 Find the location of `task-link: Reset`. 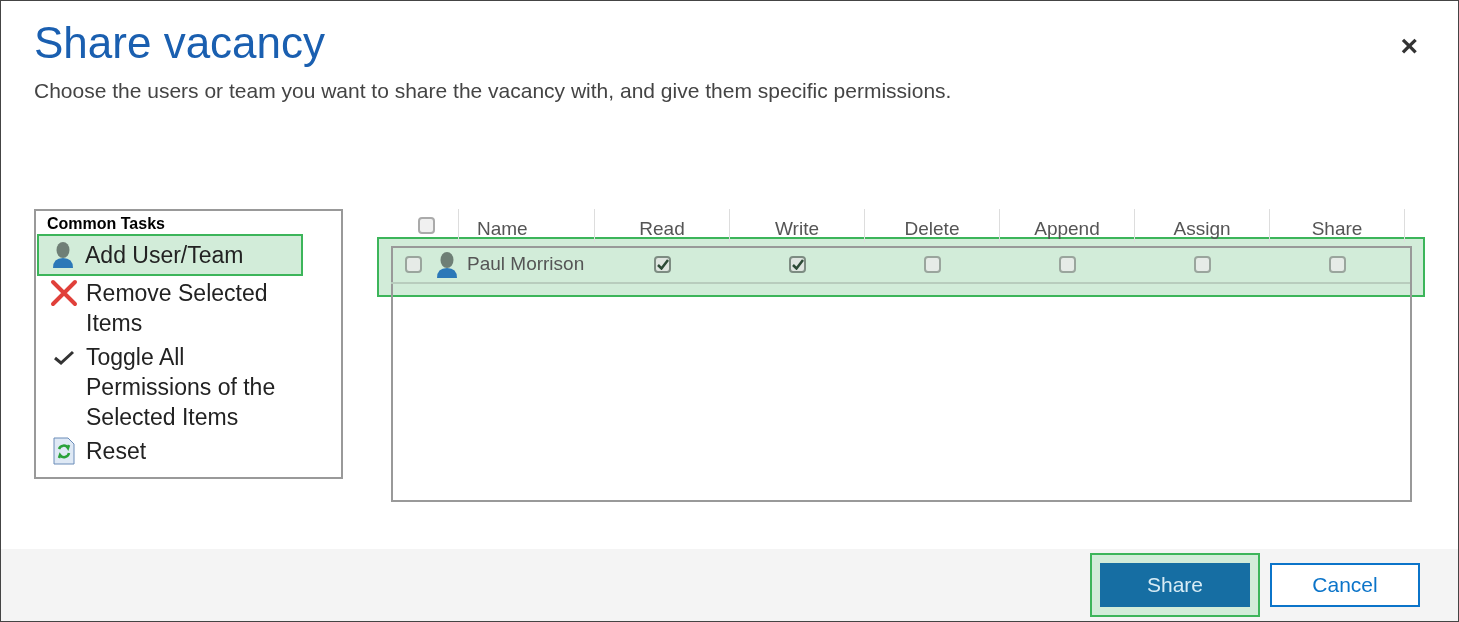

task-link: Reset is located at coordinates (188, 450).